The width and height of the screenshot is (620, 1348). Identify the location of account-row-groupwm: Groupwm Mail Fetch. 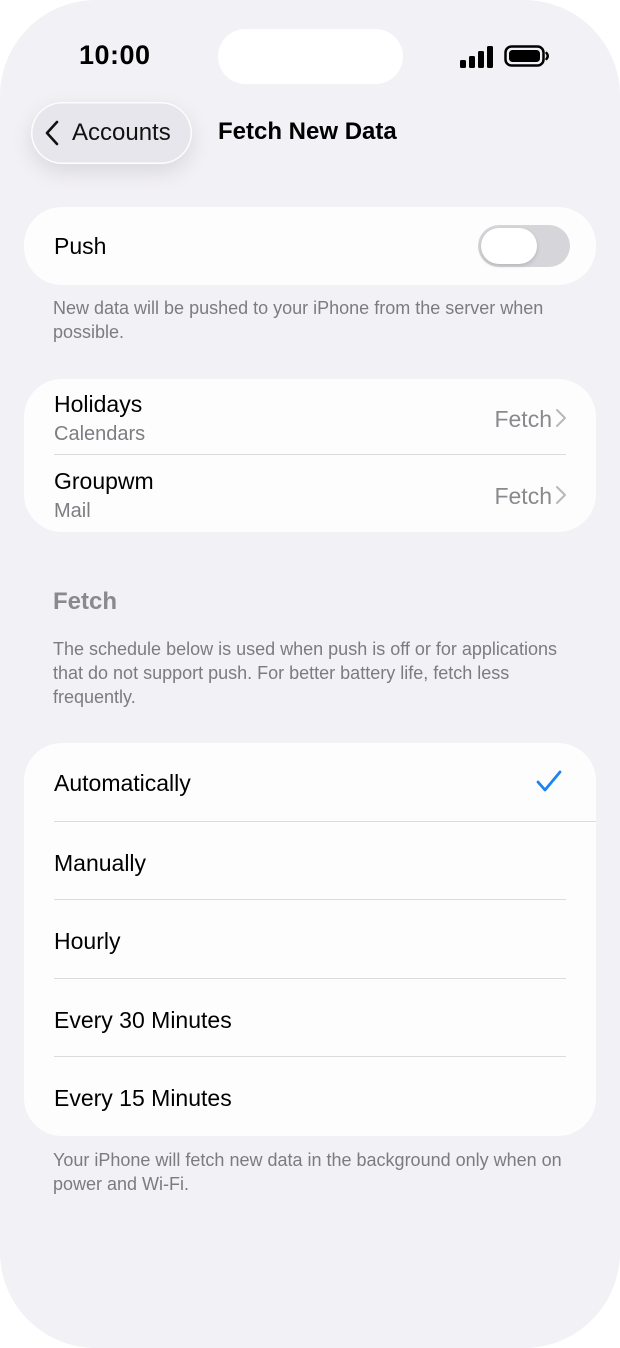
(310, 493).